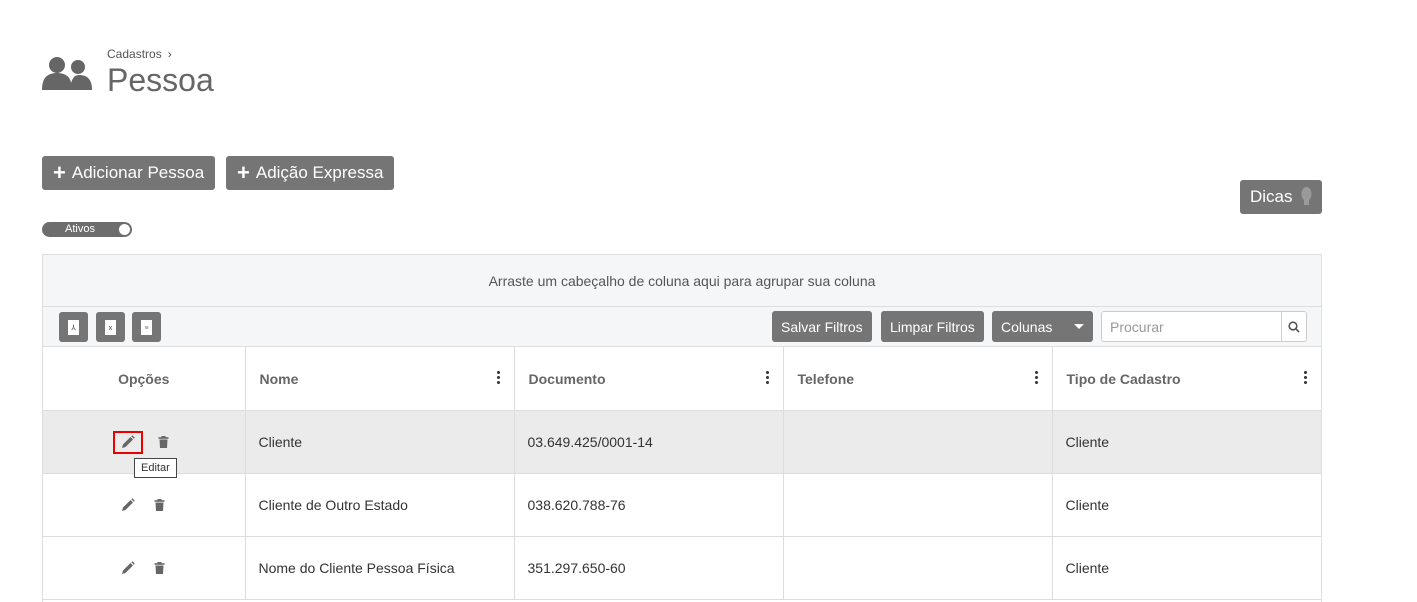 The width and height of the screenshot is (1417, 602). I want to click on page-title: Pessoa, so click(160, 80).